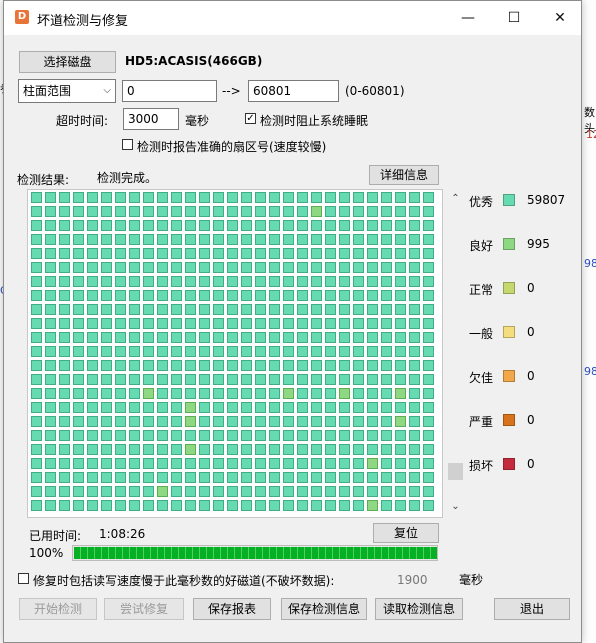 The image size is (596, 643). What do you see at coordinates (412, 580) in the screenshot?
I see `repair-slow-value: 1900` at bounding box center [412, 580].